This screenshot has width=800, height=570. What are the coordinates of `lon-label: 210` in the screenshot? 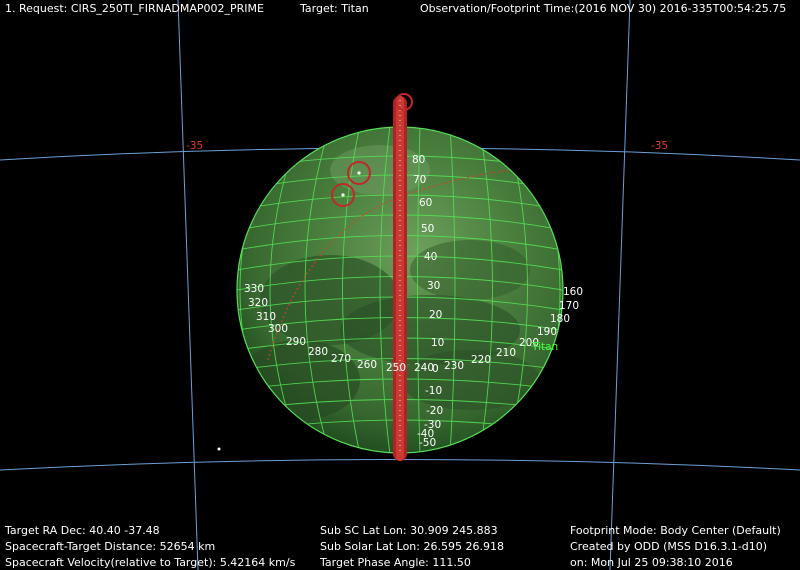 It's located at (506, 353).